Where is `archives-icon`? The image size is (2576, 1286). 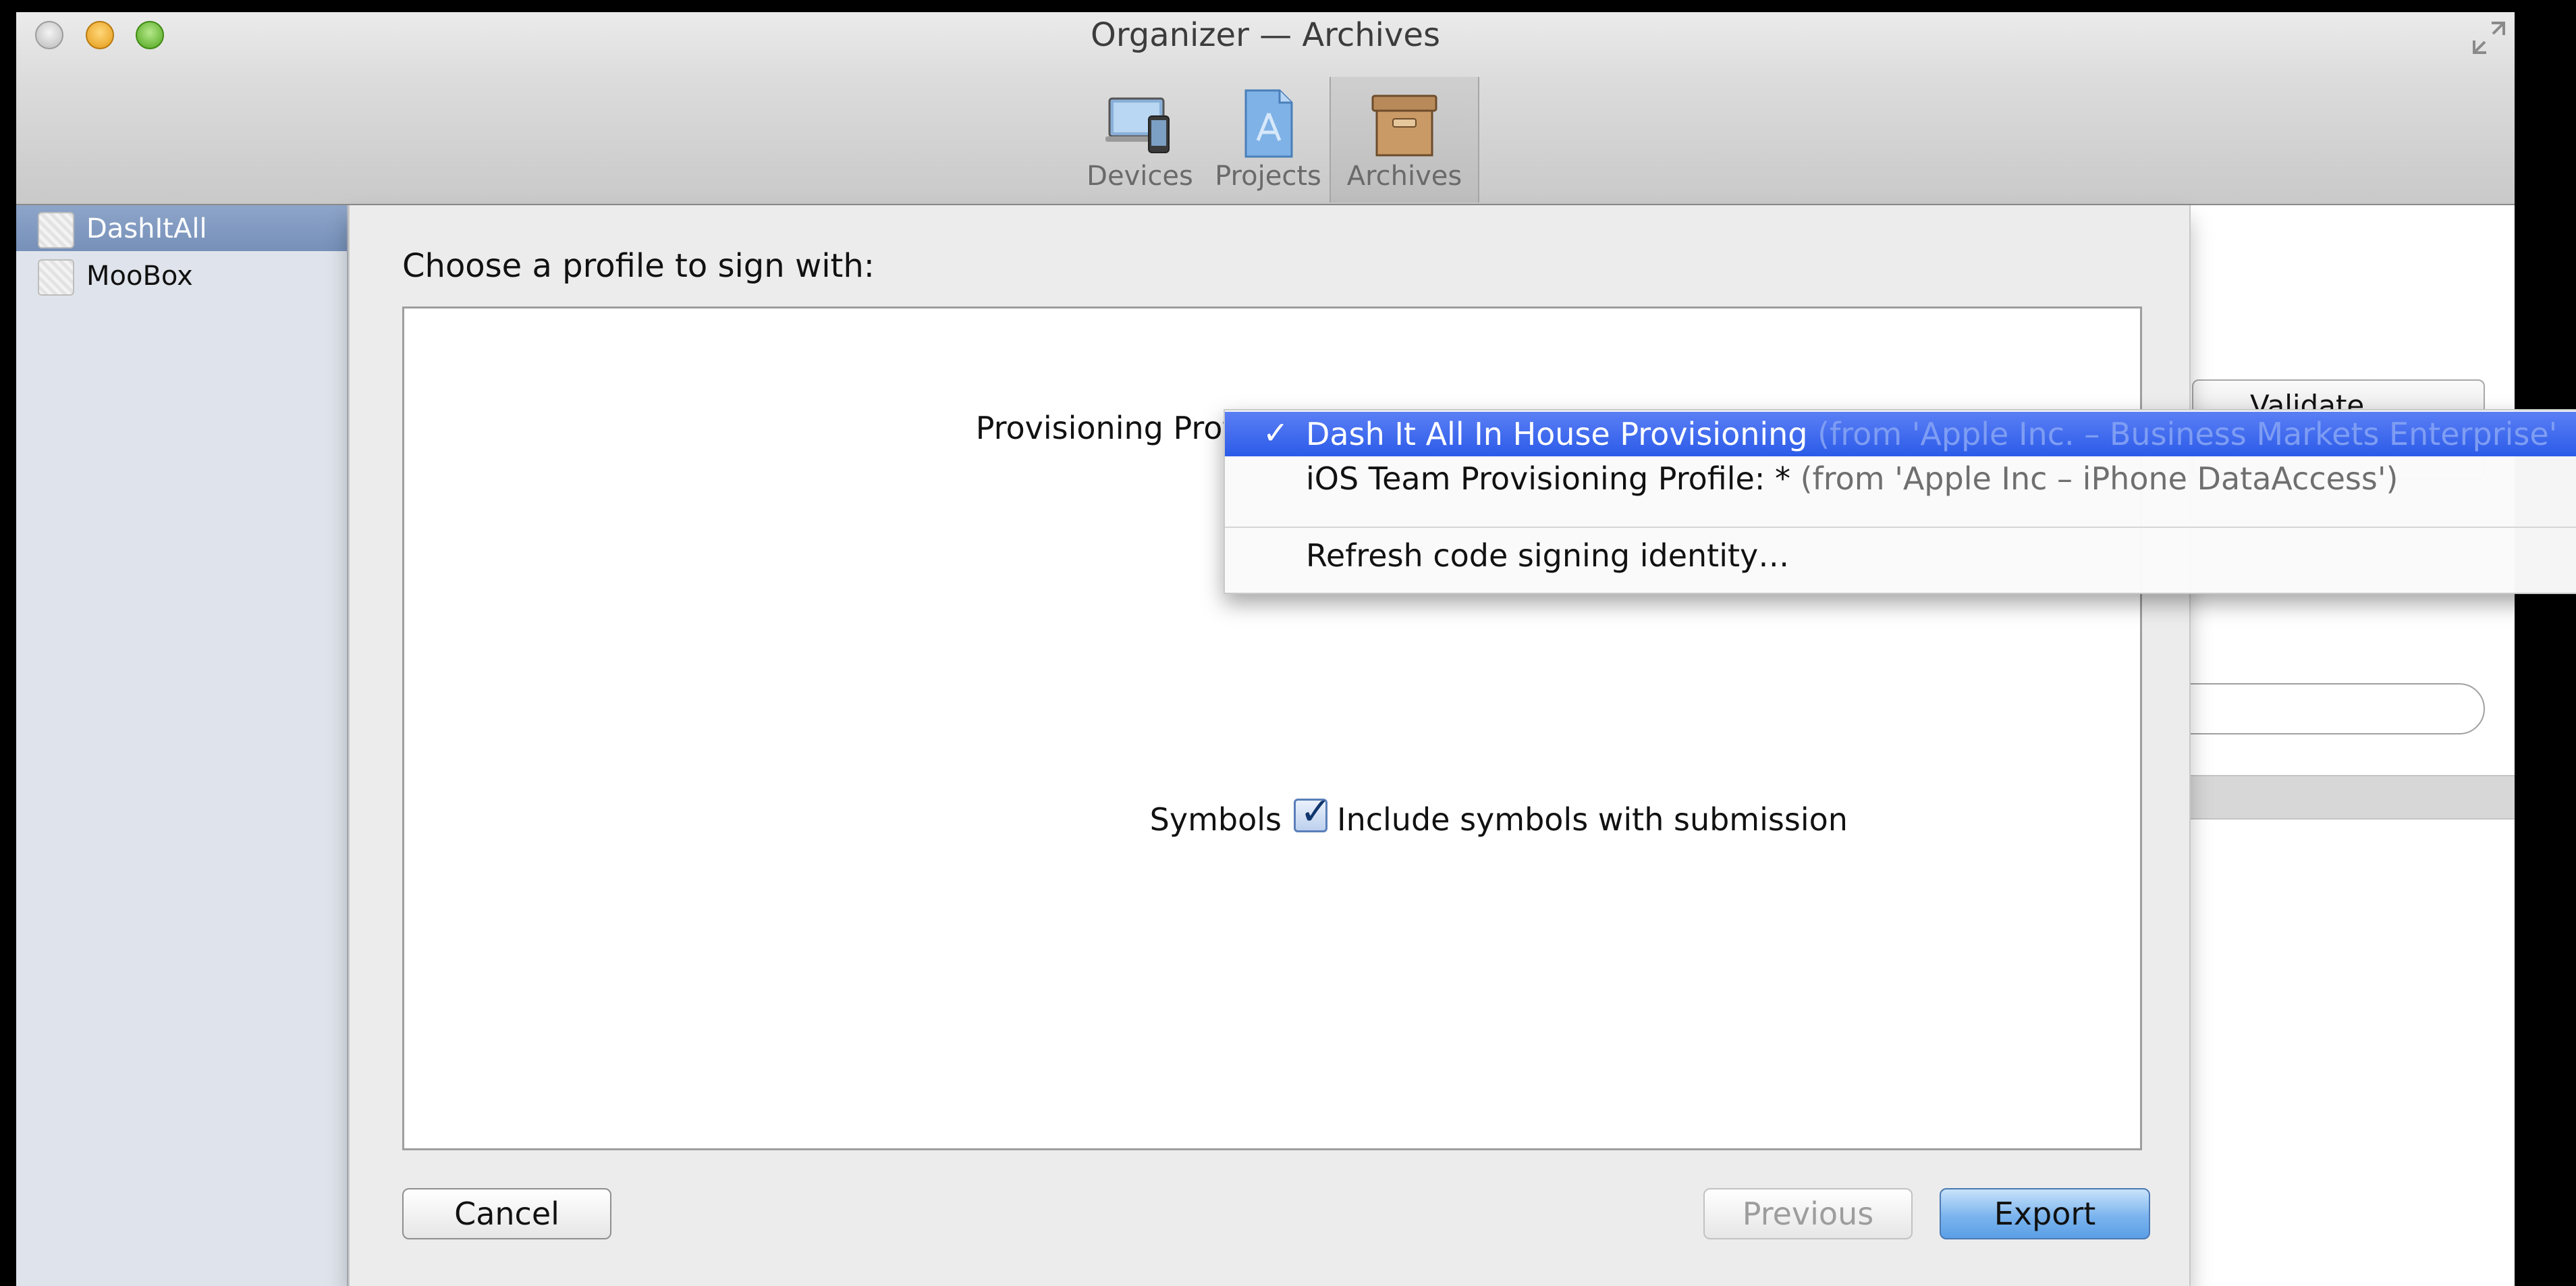 archives-icon is located at coordinates (1404, 126).